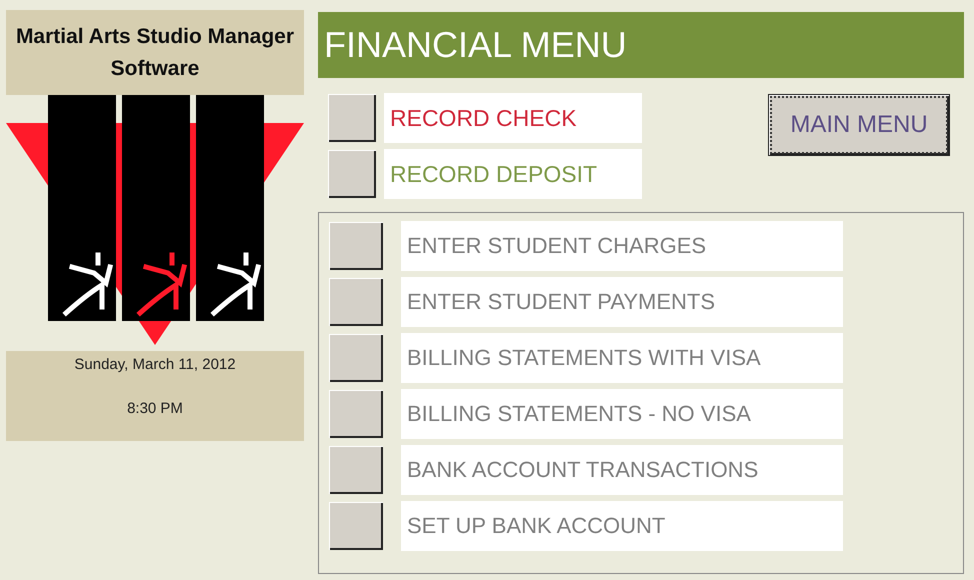  I want to click on menu-label: RECORD CHECK, so click(513, 118).